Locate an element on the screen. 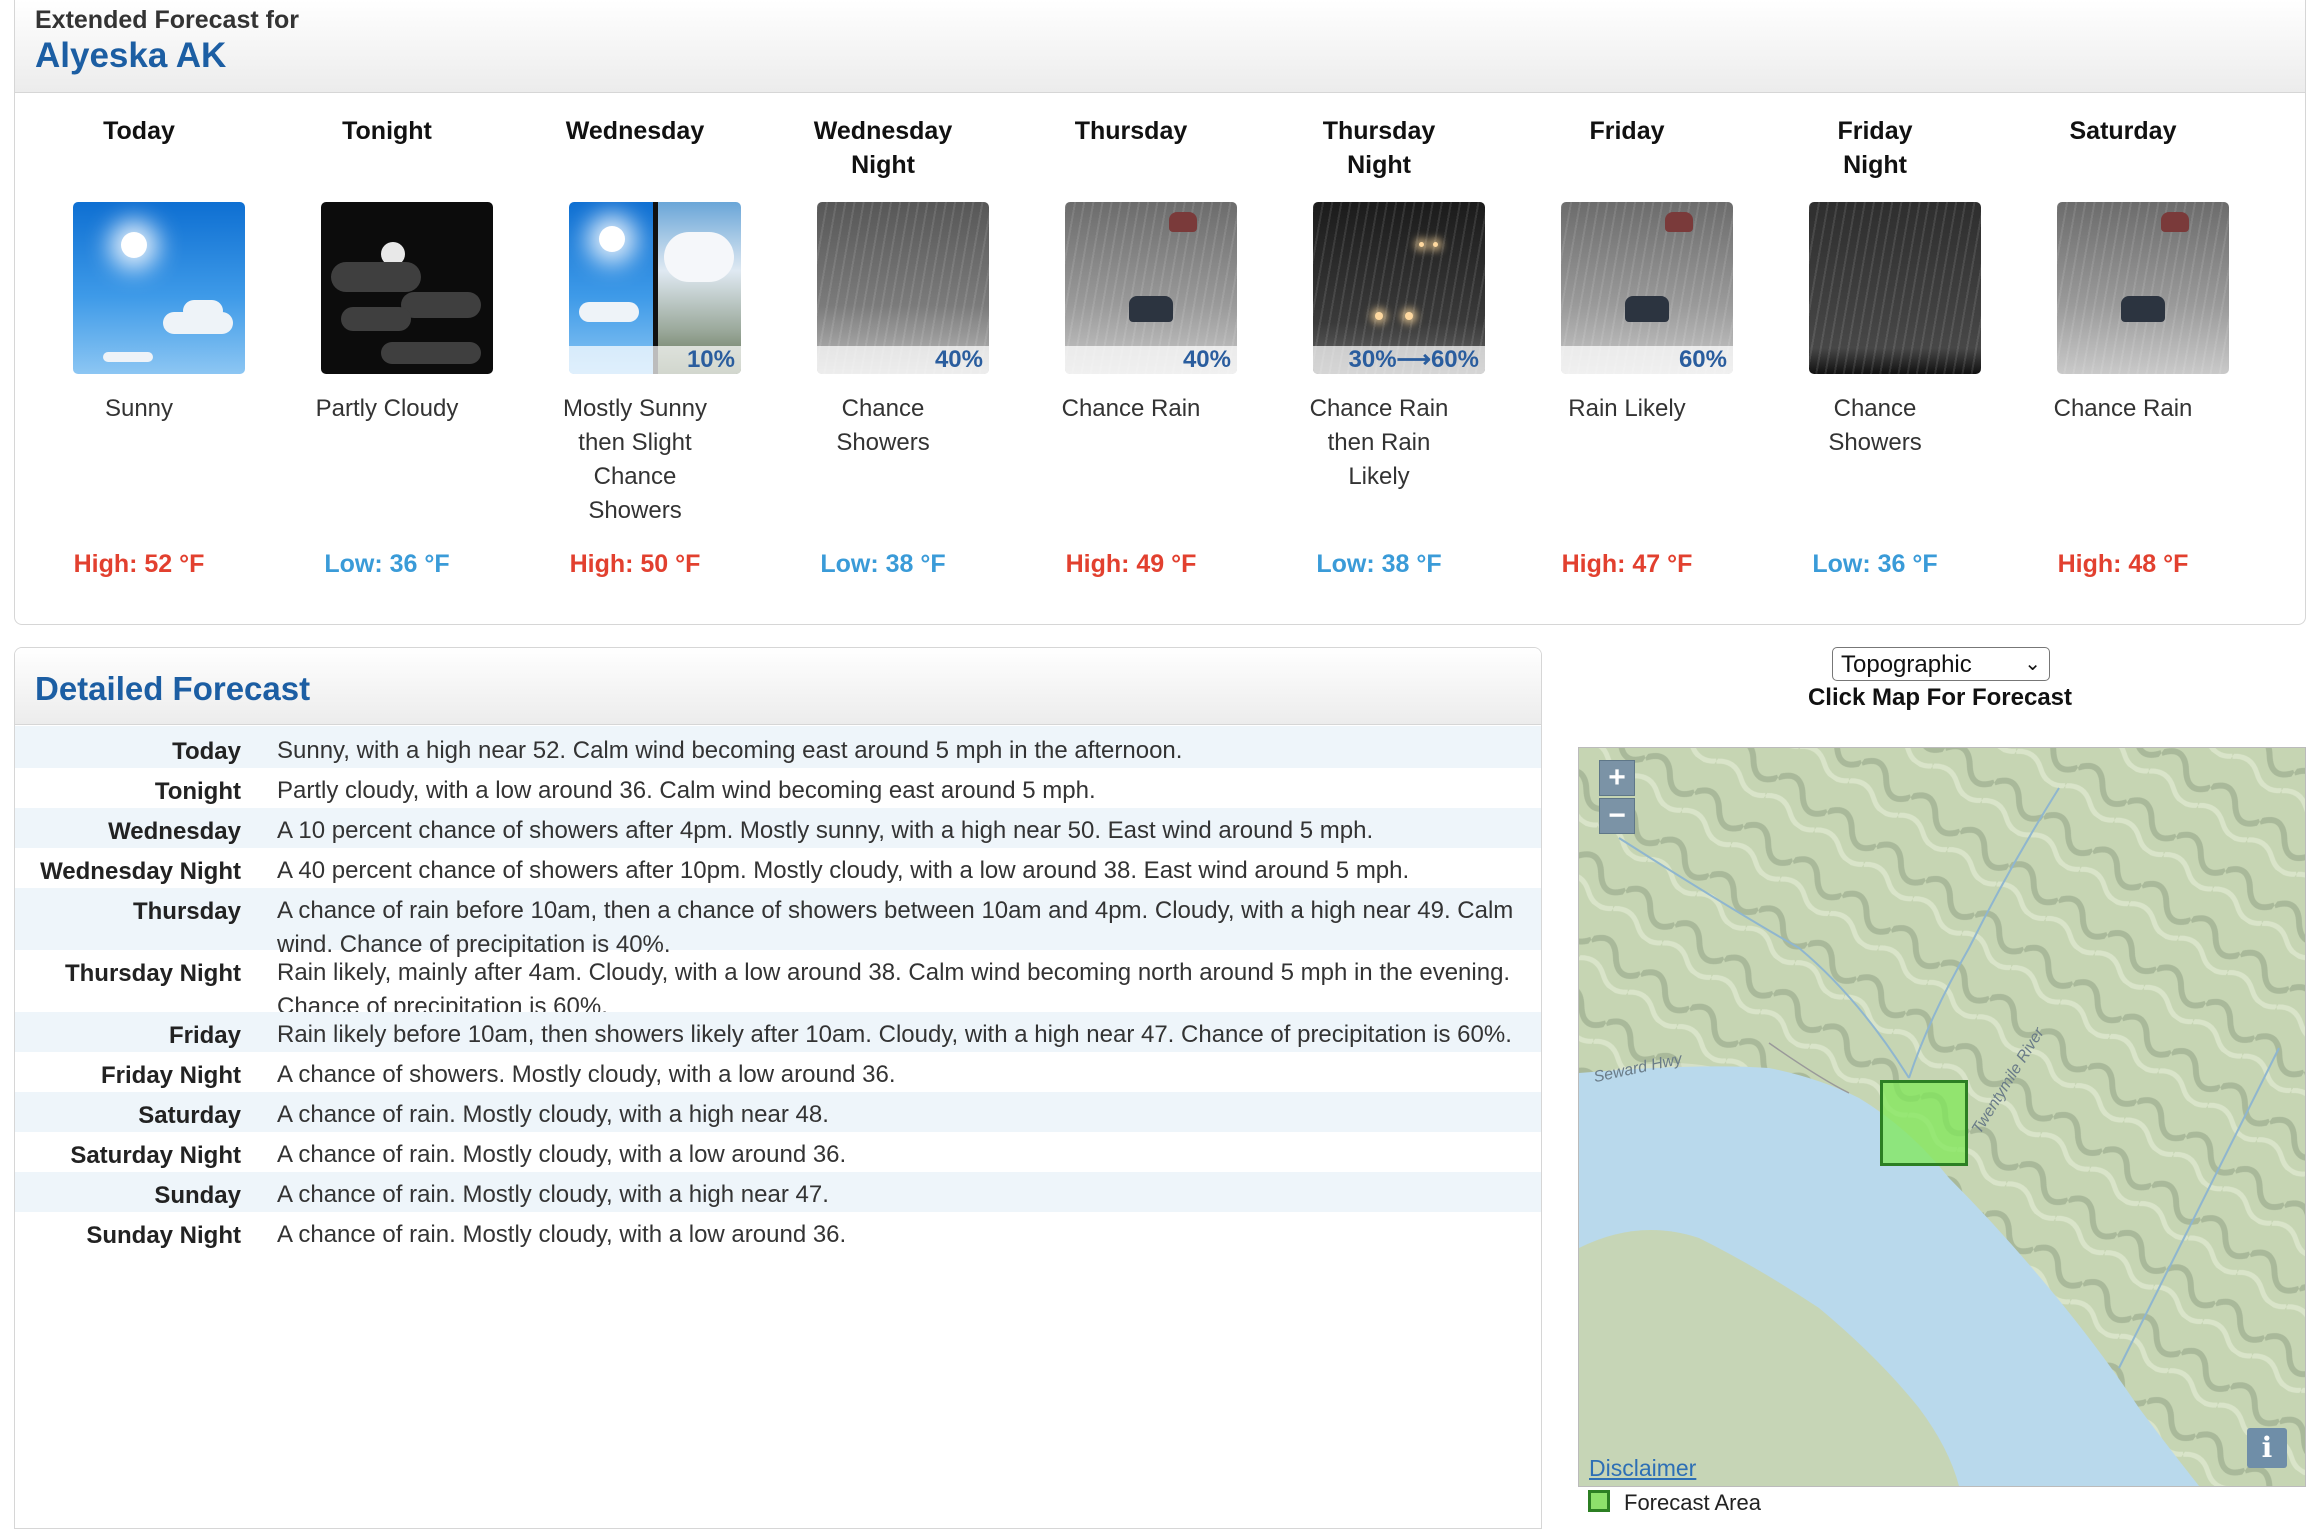 This screenshot has width=2314, height=1529. extended-forecast-header: Extended Forecast for Alyeska AK is located at coordinates (1160, 46).